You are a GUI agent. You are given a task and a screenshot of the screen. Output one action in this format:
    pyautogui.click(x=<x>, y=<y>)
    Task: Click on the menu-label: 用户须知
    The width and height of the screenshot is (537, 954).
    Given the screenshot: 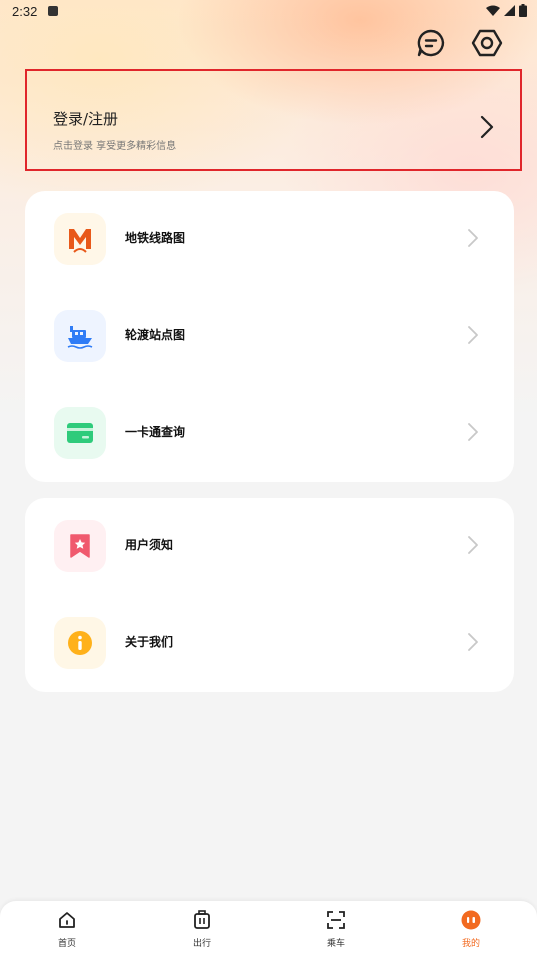 What is the action you would take?
    pyautogui.click(x=149, y=545)
    